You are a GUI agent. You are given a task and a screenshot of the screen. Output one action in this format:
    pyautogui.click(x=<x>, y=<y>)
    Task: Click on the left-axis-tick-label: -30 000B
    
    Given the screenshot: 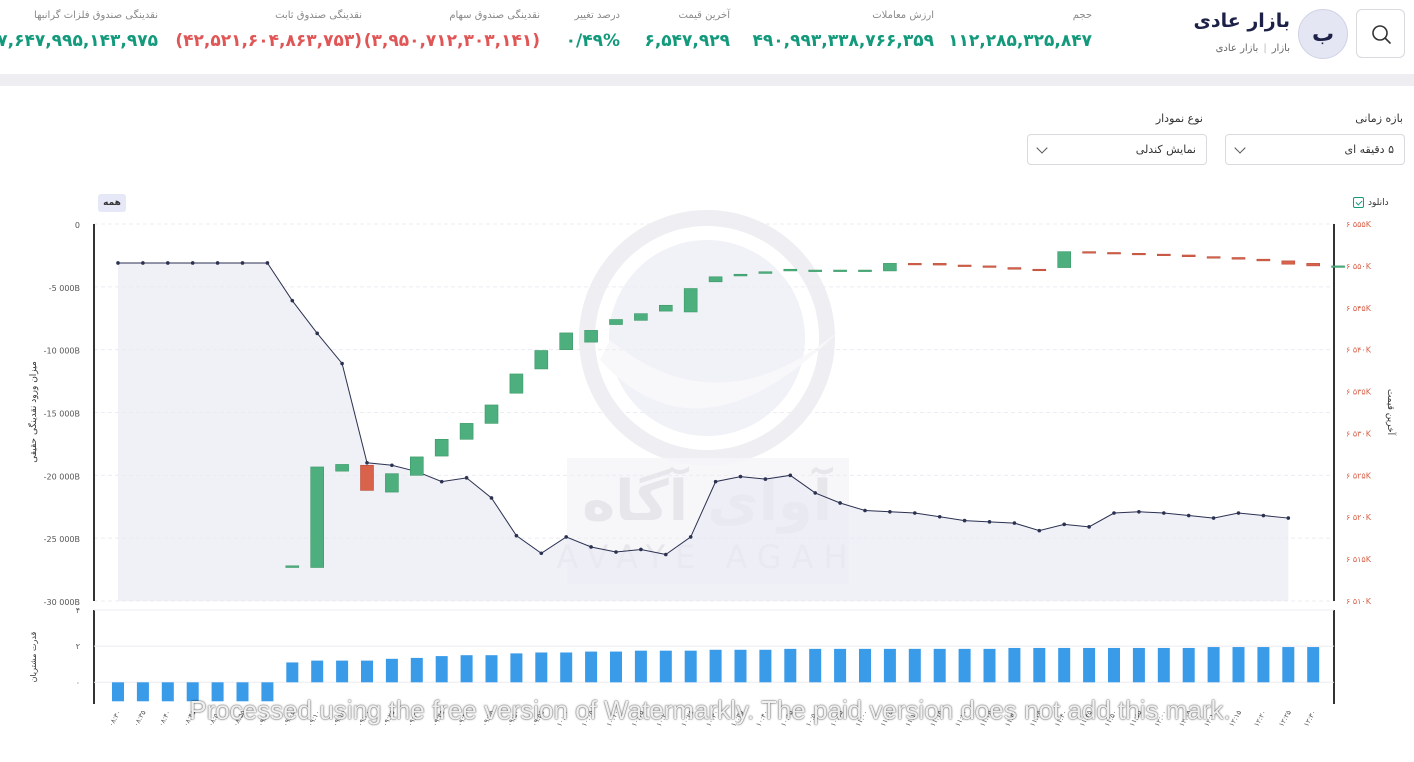 What is the action you would take?
    pyautogui.click(x=62, y=602)
    